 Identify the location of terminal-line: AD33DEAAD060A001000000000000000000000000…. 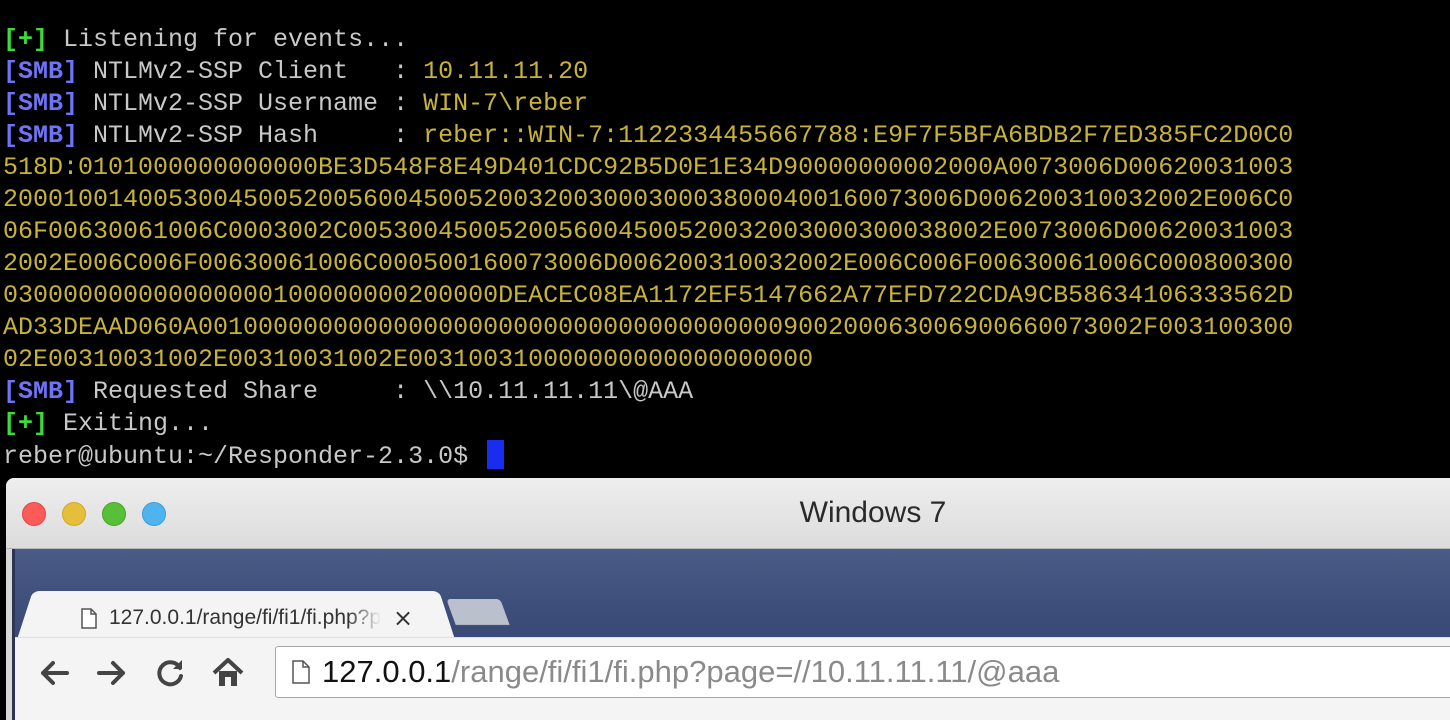
(648, 328).